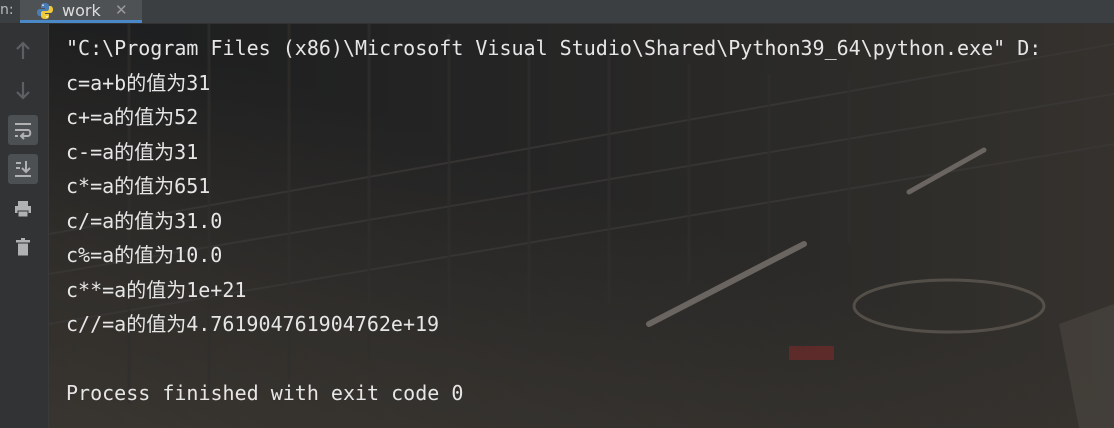 Image resolution: width=1114 pixels, height=428 pixels. Describe the element at coordinates (23, 51) in the screenshot. I see `up-arrow-icon` at that location.